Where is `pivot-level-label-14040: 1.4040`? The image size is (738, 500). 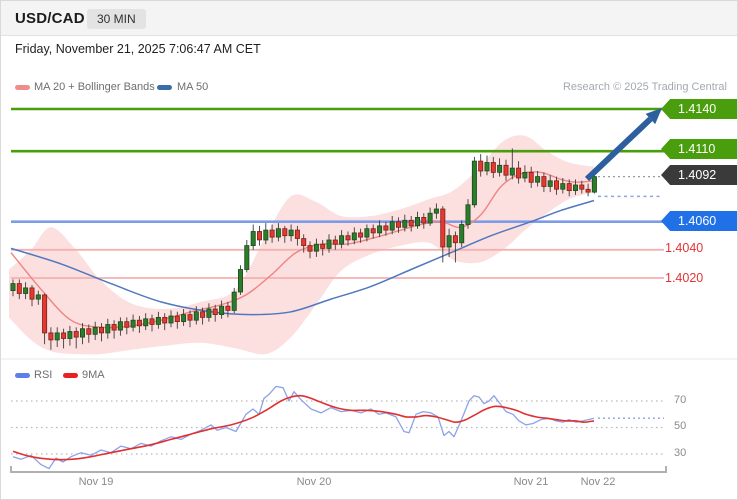 pivot-level-label-14040: 1.4040 is located at coordinates (684, 248).